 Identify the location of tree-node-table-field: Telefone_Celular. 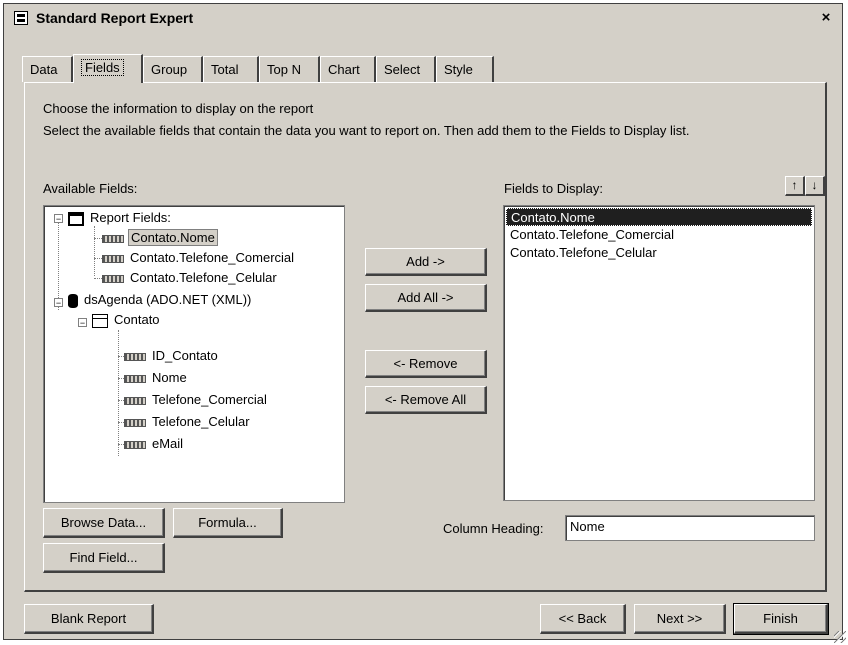
(188, 422).